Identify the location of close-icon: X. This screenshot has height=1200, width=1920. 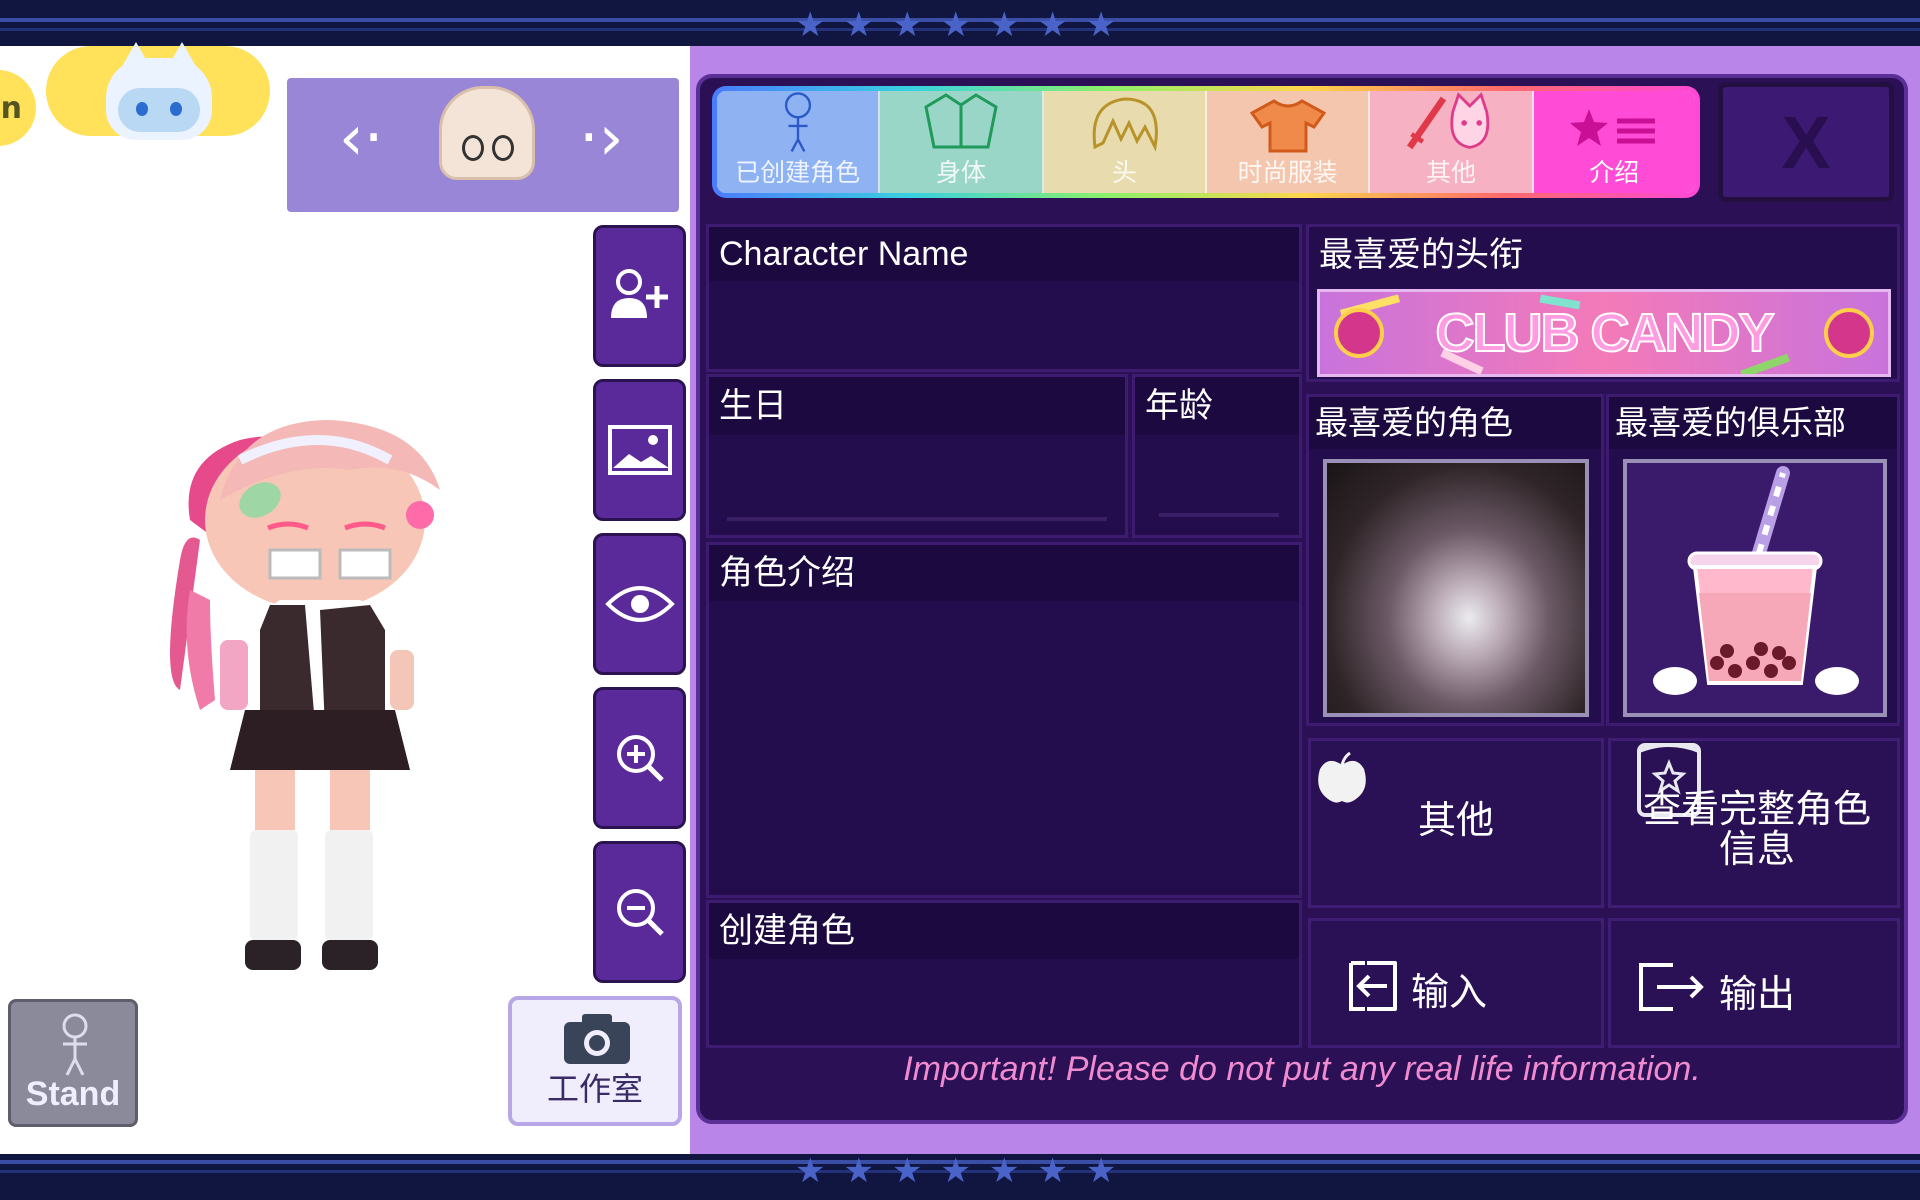
(1806, 142).